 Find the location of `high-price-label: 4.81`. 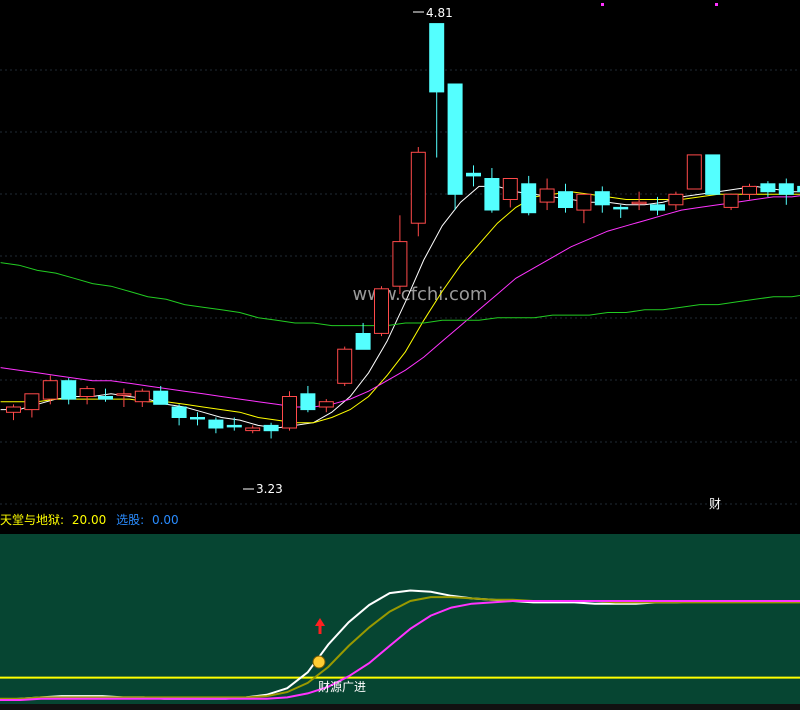

high-price-label: 4.81 is located at coordinates (439, 13).